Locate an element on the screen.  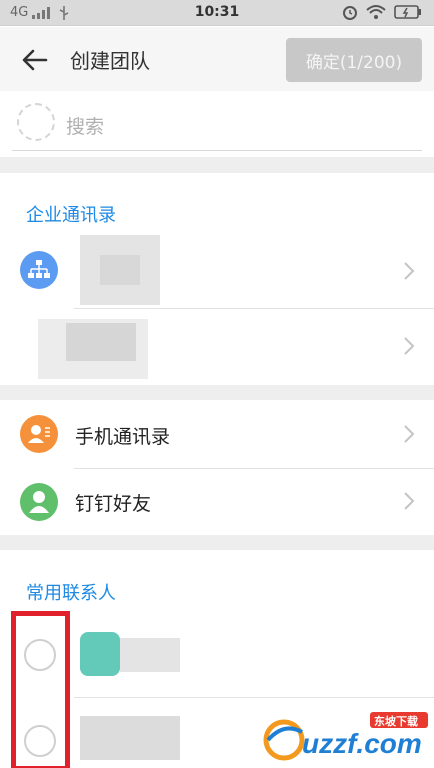
blurred-department-name is located at coordinates (101, 342).